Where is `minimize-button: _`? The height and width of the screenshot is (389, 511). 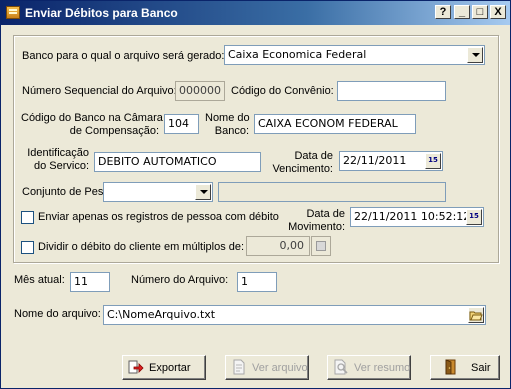
minimize-button: _ is located at coordinates (462, 12).